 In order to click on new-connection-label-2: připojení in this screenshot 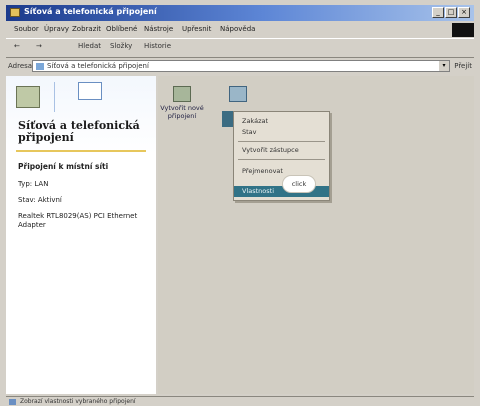, I will do `click(182, 116)`.